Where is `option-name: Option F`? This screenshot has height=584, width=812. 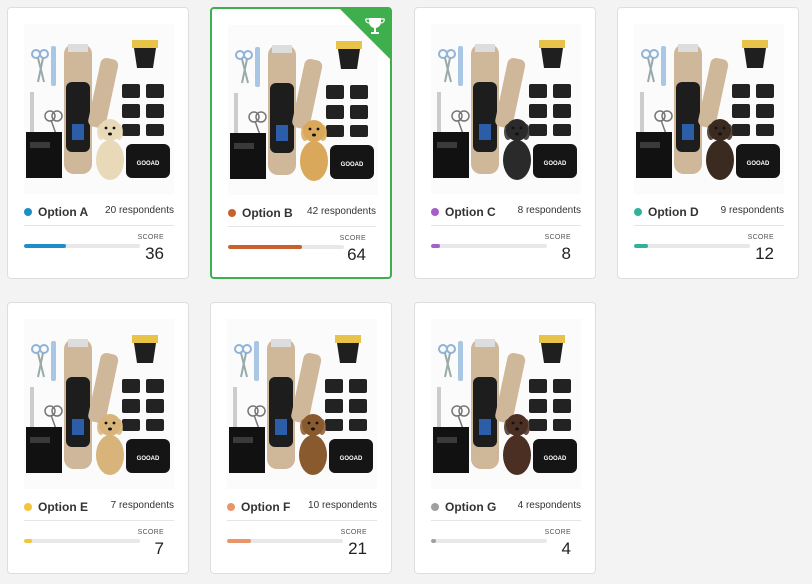
option-name: Option F is located at coordinates (266, 507).